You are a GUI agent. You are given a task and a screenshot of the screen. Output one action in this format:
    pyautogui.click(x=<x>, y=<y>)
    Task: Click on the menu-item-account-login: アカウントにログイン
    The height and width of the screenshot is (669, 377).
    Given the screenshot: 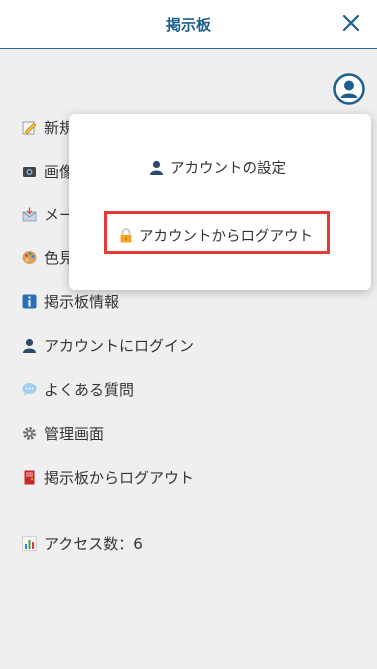 What is the action you would take?
    pyautogui.click(x=108, y=345)
    